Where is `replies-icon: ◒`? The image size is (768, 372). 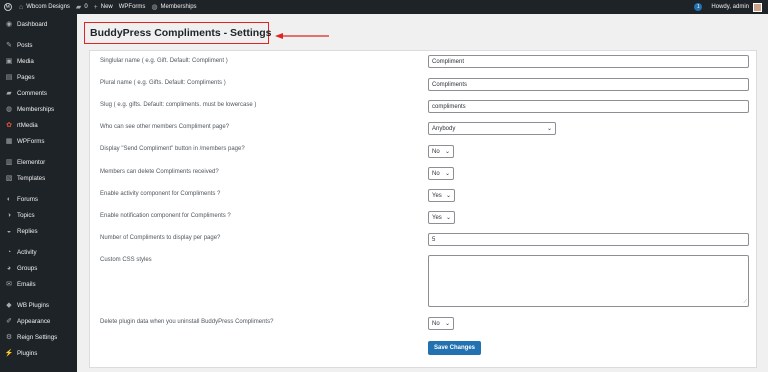
replies-icon: ◒ is located at coordinates (9, 231).